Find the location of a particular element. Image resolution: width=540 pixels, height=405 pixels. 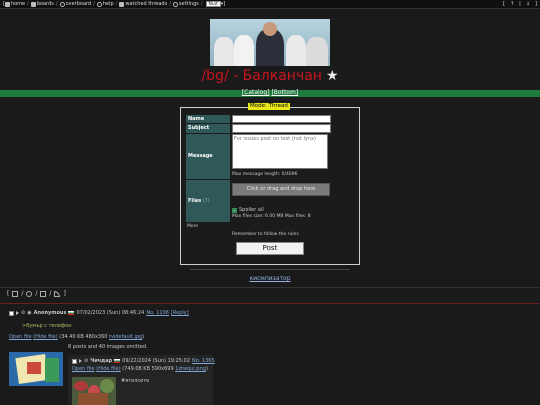

nav-overboard-link: overboard is located at coordinates (75, 4).